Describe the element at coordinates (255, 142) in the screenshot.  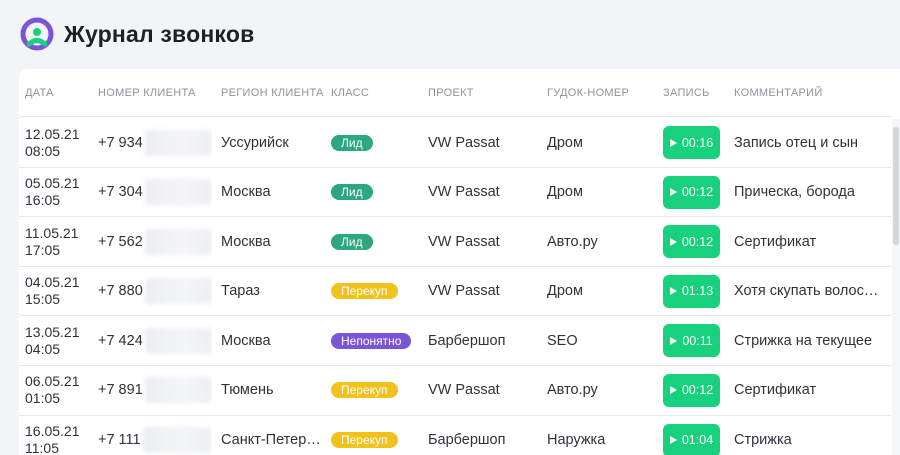
I see `region-cell: Уссурийск` at that location.